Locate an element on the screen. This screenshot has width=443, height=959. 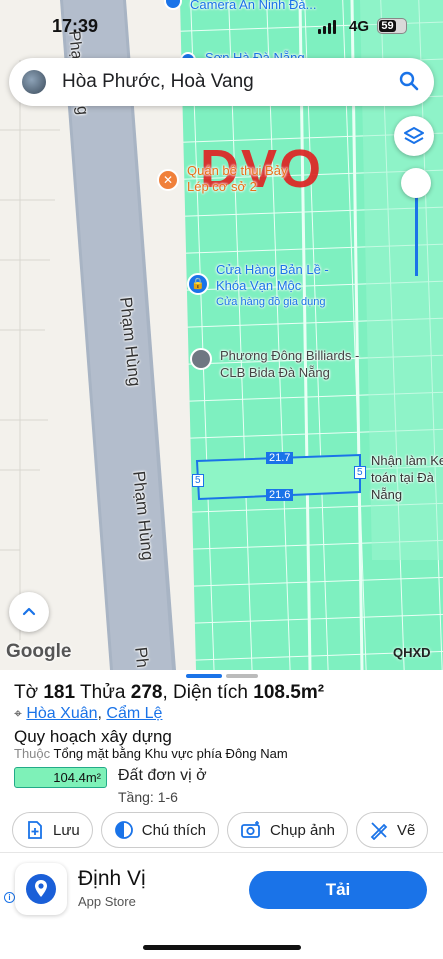
poi-label: Cửa Hàng Bản Lề - Khóa Vạn Mộc is located at coordinates (281, 278).